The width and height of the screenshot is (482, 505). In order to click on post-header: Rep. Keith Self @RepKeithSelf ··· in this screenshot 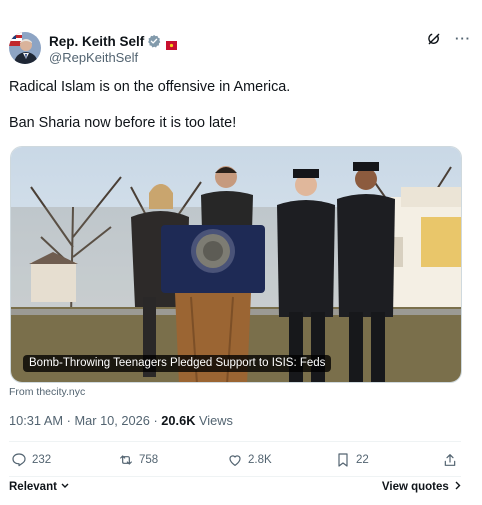, I will do `click(240, 50)`.